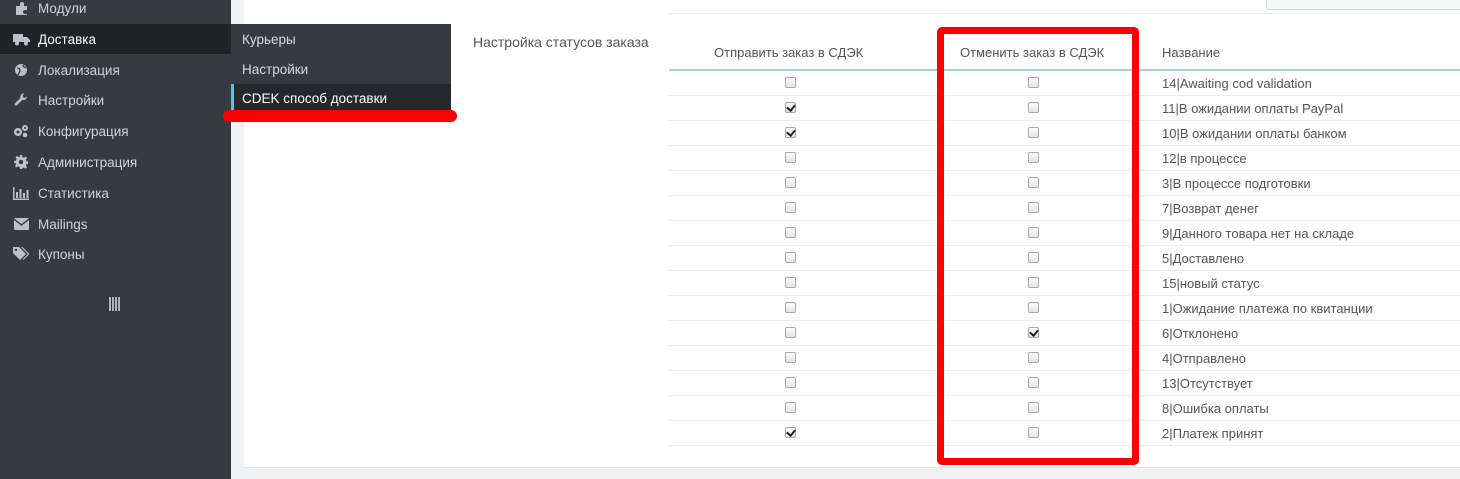  I want to click on sidebar-item-label: Mailings, so click(63, 224).